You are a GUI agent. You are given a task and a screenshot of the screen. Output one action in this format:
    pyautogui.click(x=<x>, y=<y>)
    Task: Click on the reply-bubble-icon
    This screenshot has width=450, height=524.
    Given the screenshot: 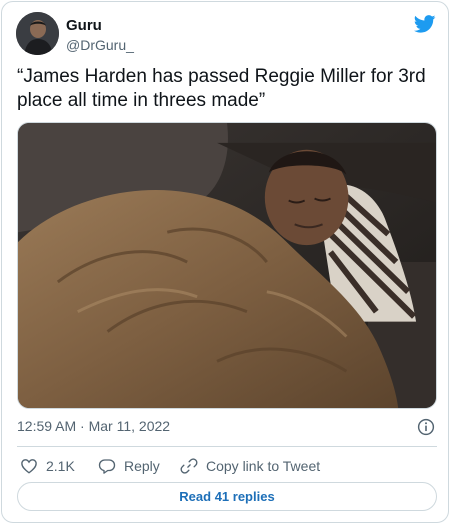 What is the action you would take?
    pyautogui.click(x=107, y=466)
    